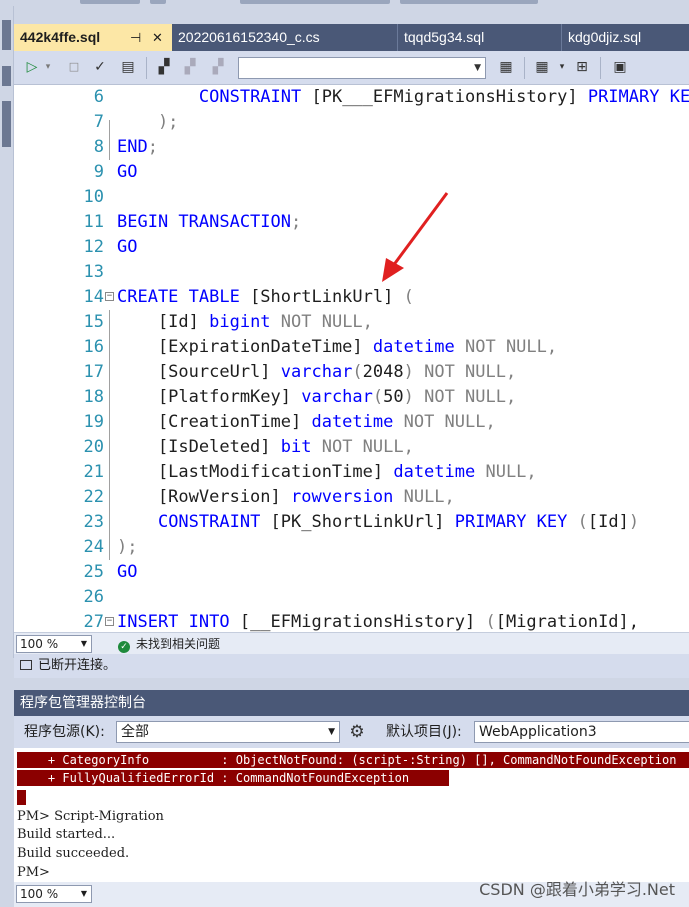 The width and height of the screenshot is (689, 907). What do you see at coordinates (100, 67) in the screenshot?
I see `check-icon: ✓` at bounding box center [100, 67].